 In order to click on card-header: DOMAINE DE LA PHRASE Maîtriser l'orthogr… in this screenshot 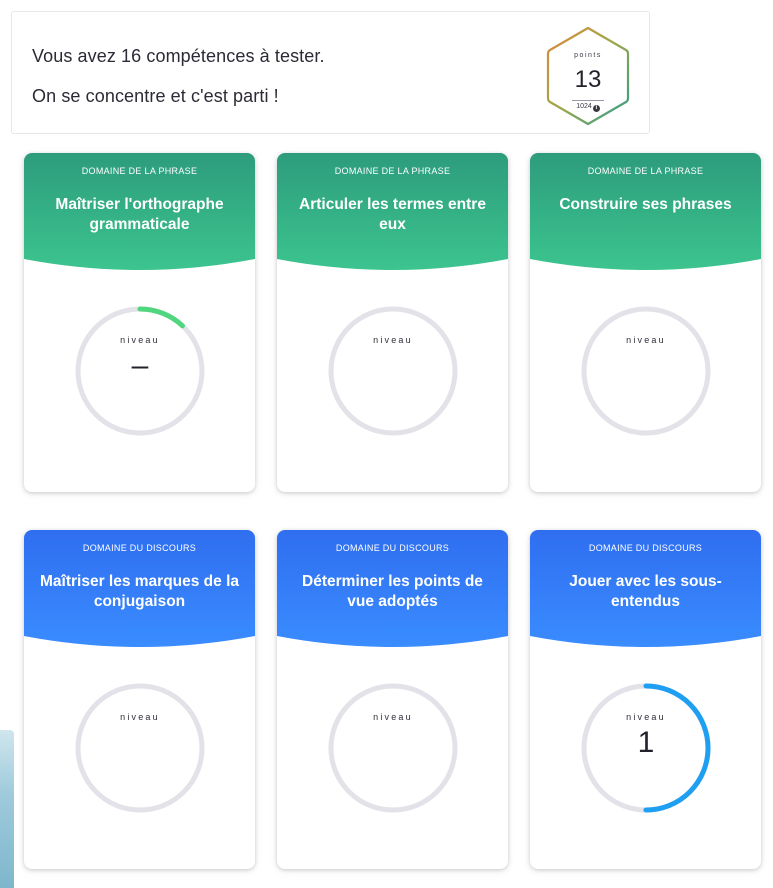, I will do `click(139, 214)`.